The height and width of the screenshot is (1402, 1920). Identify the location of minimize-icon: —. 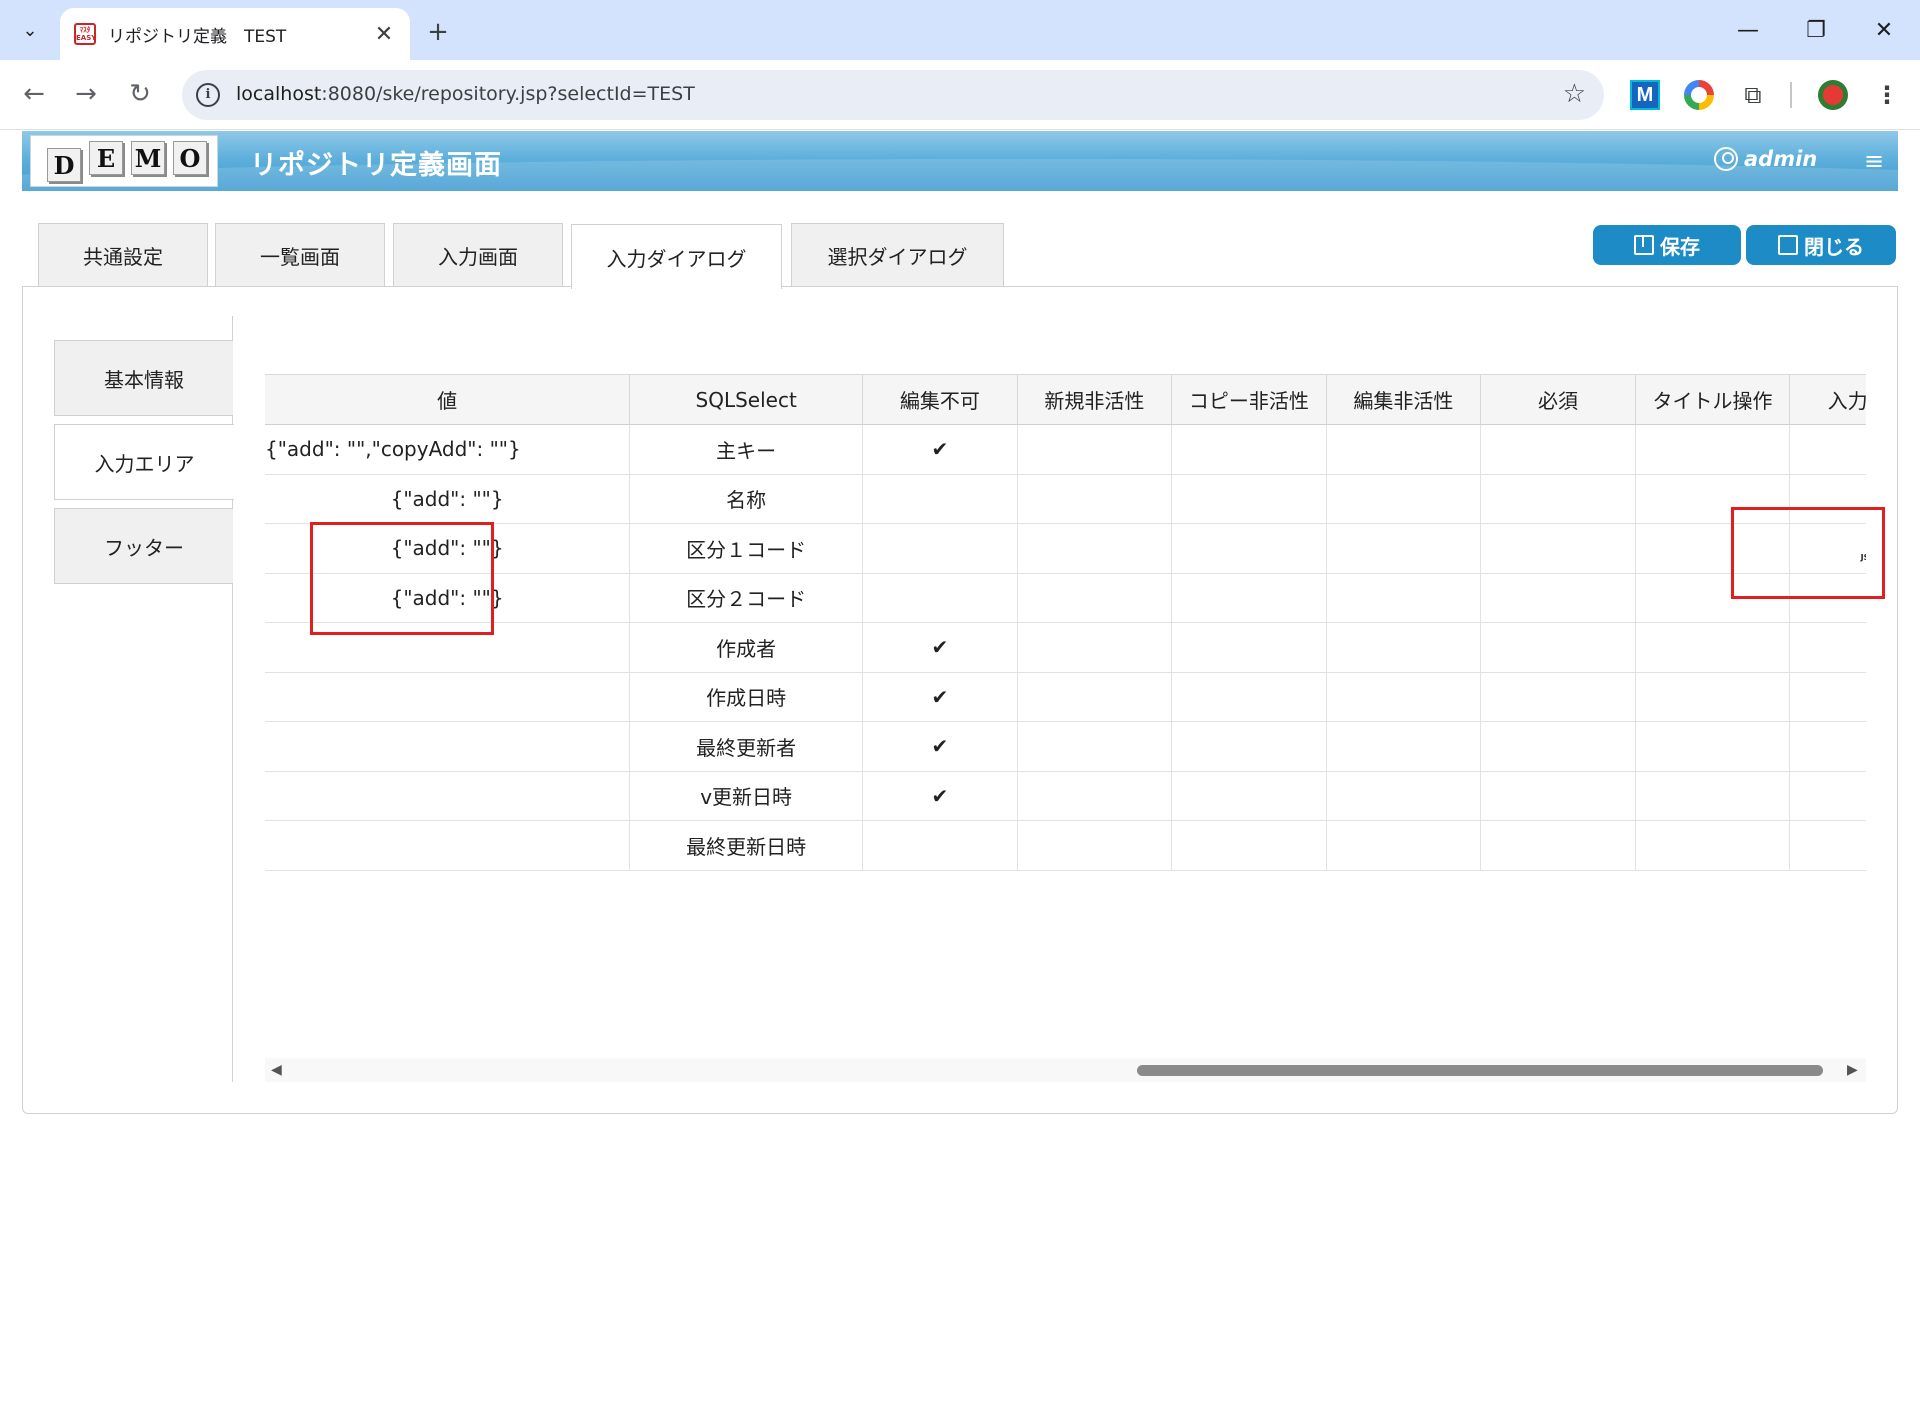
(1748, 30).